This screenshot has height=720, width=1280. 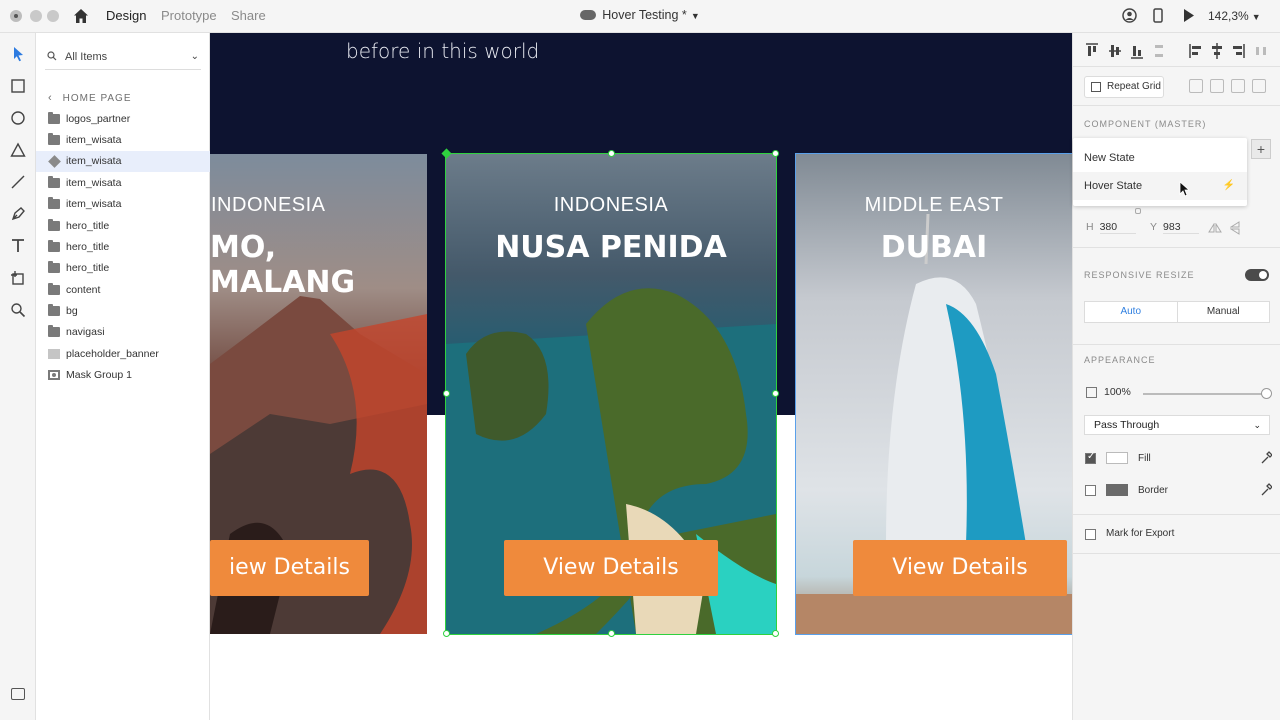 I want to click on new-state-item: New State, so click(x=1160, y=158).